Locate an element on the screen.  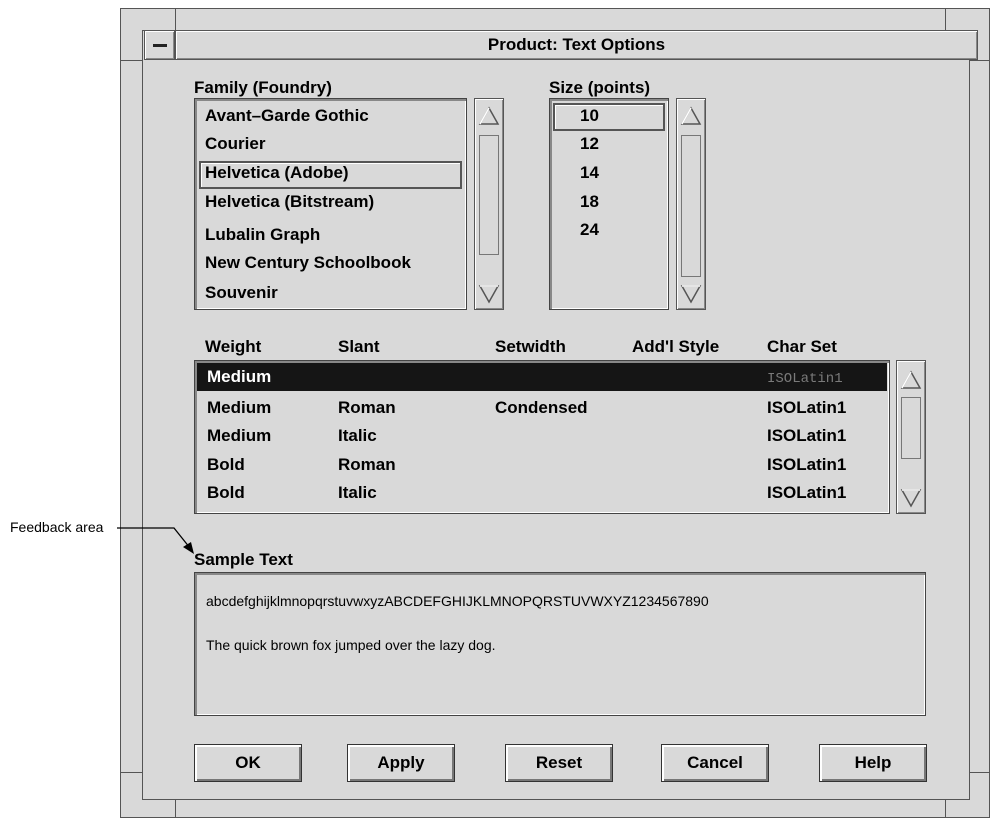
size-scroll-trough is located at coordinates (691, 206).